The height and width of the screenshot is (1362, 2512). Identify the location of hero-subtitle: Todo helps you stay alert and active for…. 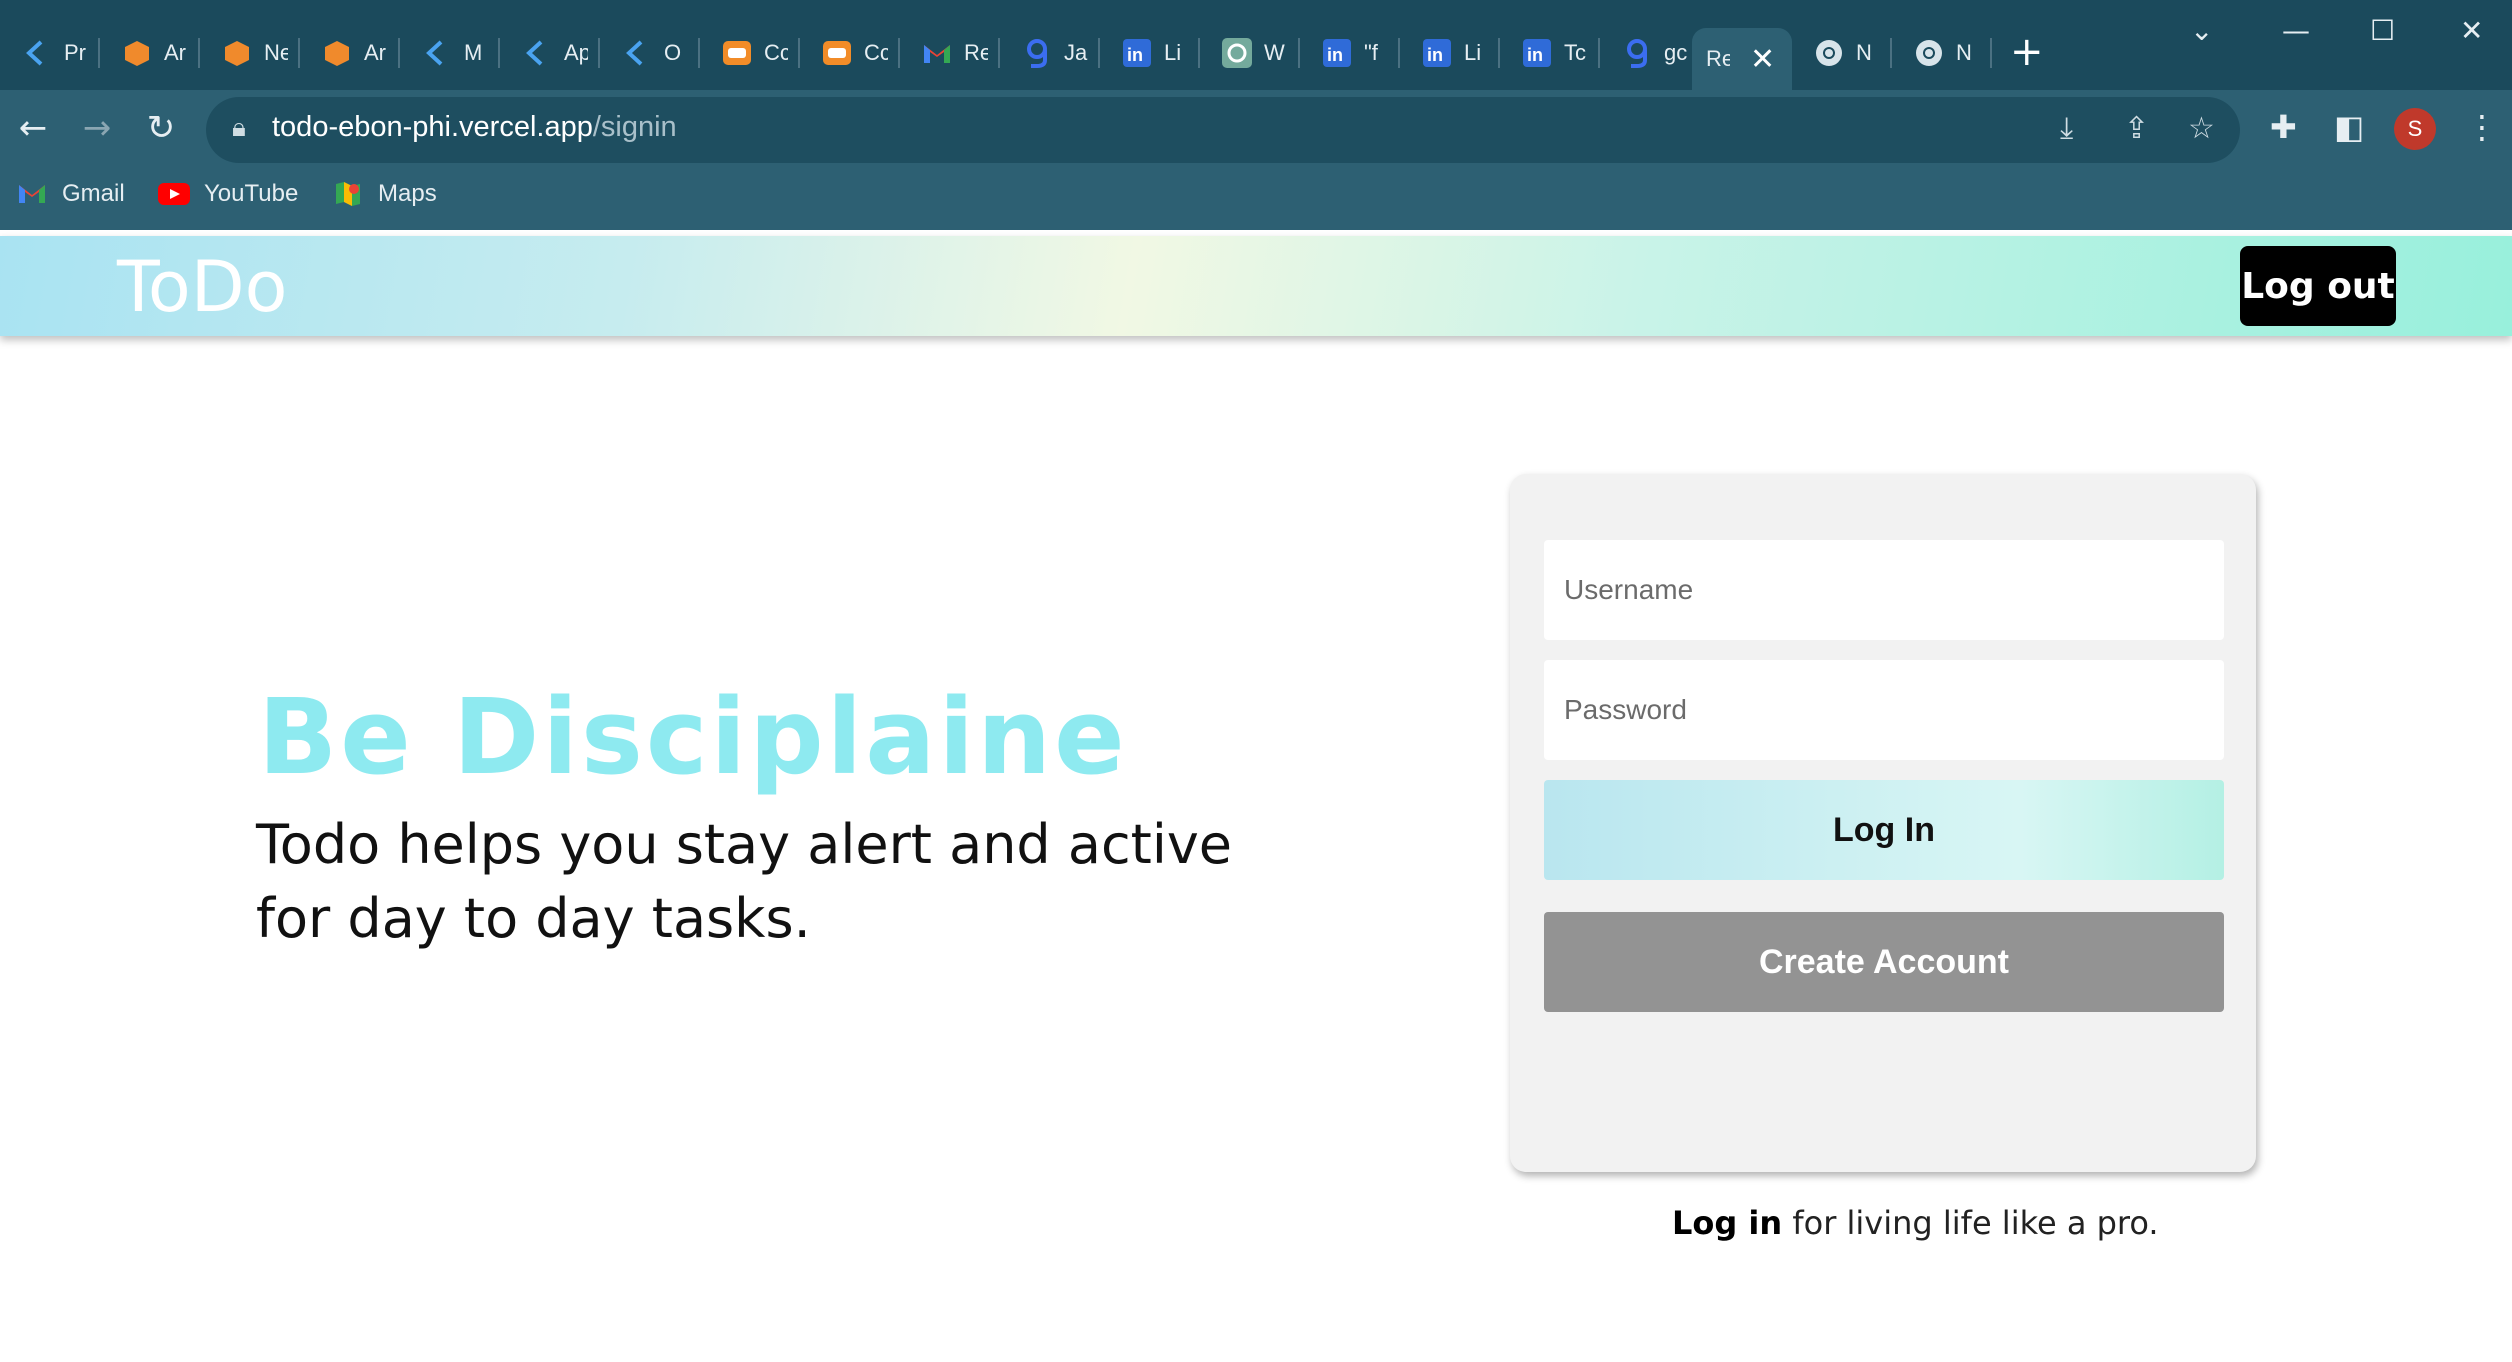
(744, 881).